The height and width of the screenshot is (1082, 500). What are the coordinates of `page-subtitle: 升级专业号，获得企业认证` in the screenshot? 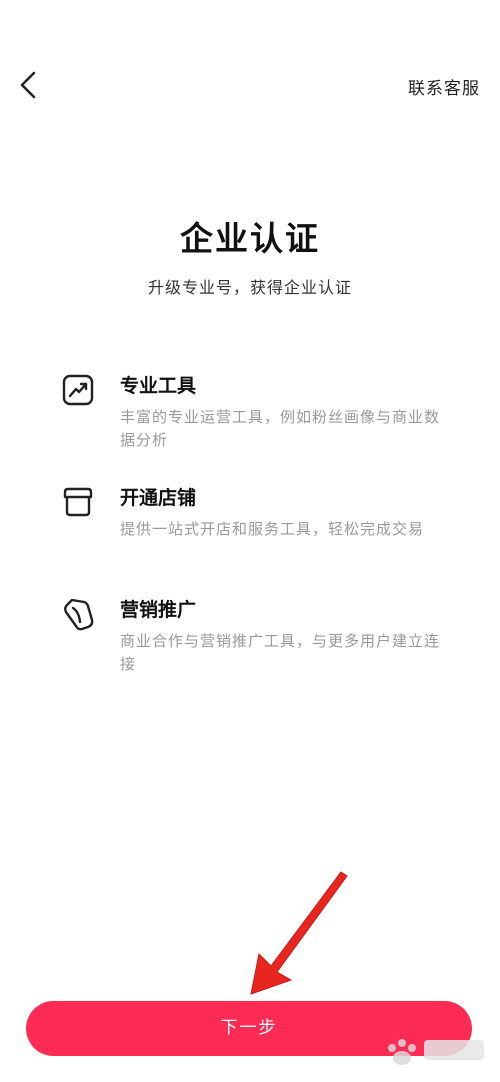 It's located at (249, 287).